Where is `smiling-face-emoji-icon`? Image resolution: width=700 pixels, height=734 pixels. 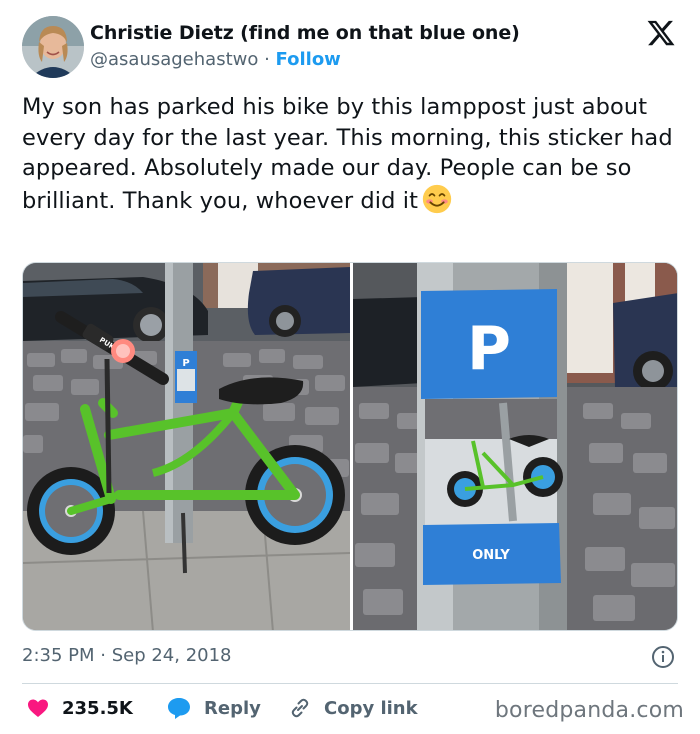
smiling-face-emoji-icon is located at coordinates (437, 198).